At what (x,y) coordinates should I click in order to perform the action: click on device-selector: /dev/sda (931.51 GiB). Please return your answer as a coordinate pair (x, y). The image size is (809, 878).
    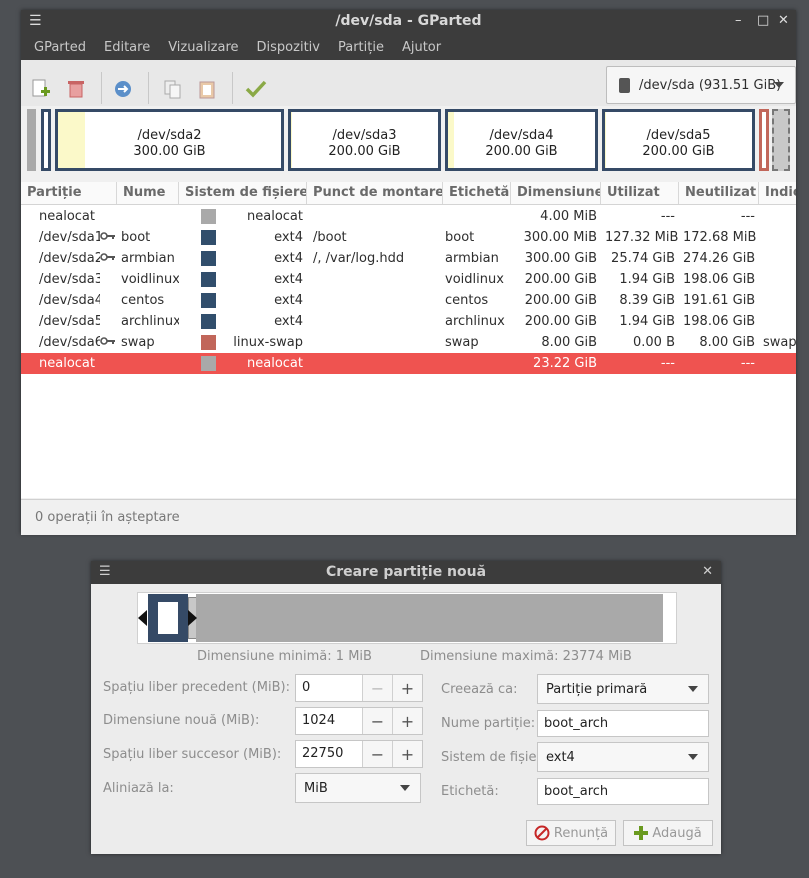
    Looking at the image, I should click on (701, 85).